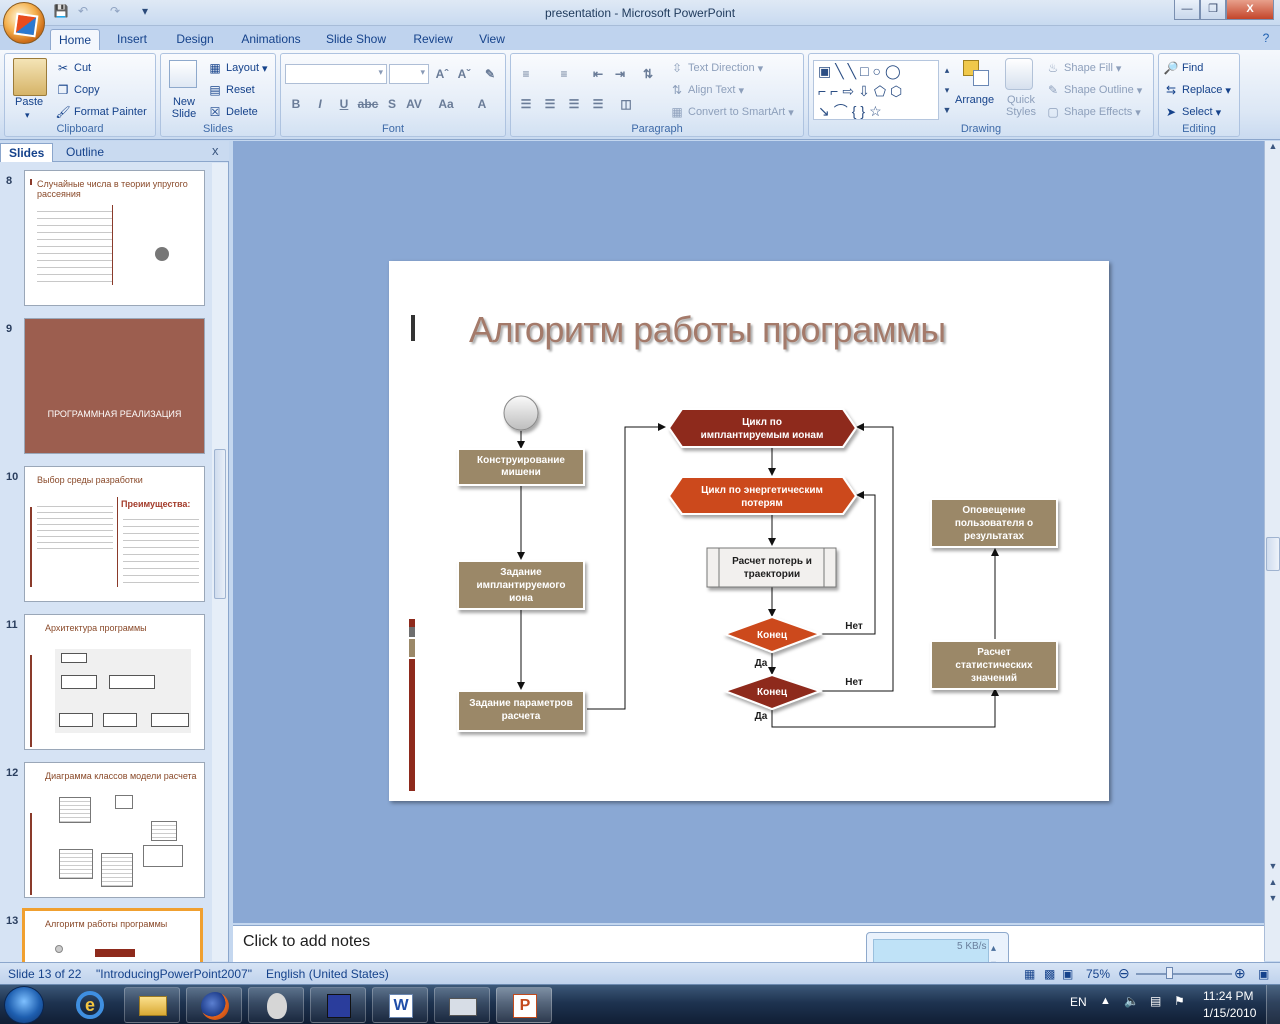  Describe the element at coordinates (1197, 90) in the screenshot. I see `replace-button: ⇆ Replace ▾` at that location.